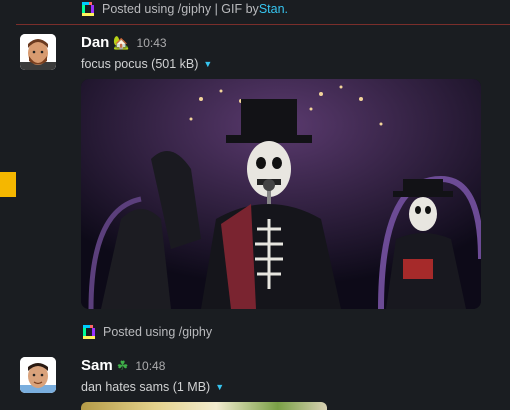 The height and width of the screenshot is (410, 510). Describe the element at coordinates (97, 365) in the screenshot. I see `author-name: Sam` at that location.